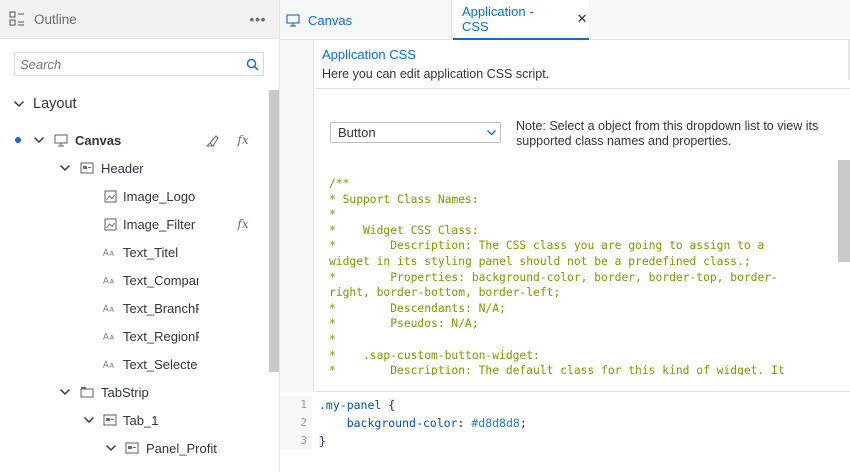 Image resolution: width=850 pixels, height=472 pixels. What do you see at coordinates (330, 20) in the screenshot?
I see `tab-label: Canvas` at bounding box center [330, 20].